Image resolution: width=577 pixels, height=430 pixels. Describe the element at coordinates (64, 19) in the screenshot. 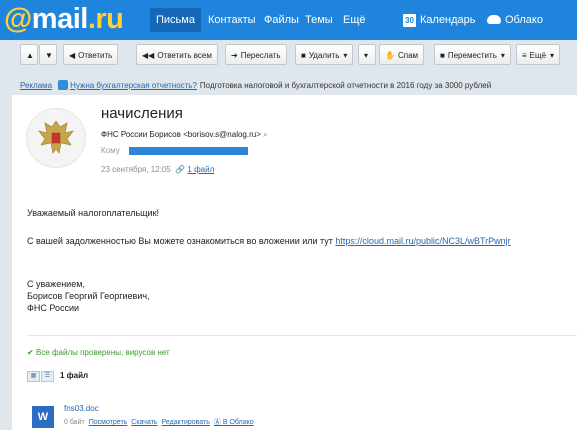

I see `mailru-logo: @mail.ru` at that location.